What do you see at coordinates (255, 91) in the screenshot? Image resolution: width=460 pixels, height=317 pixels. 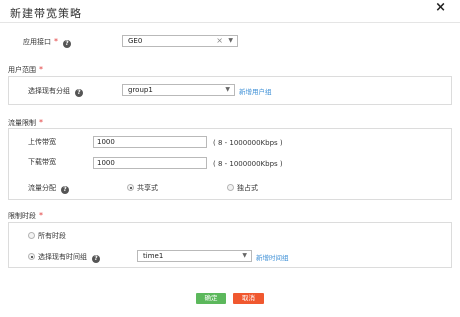 I see `new-user-group-link: 新增用户组` at bounding box center [255, 91].